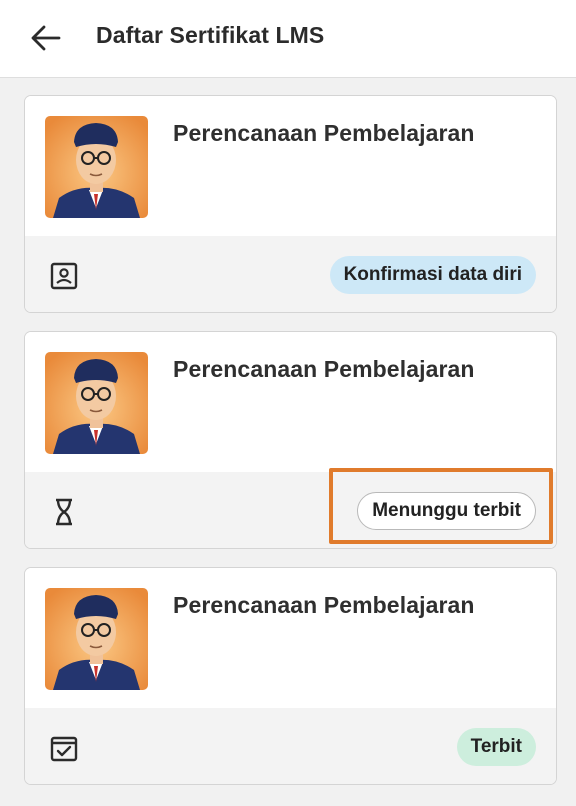 This screenshot has width=576, height=806. I want to click on calendar-check-icon, so click(64, 749).